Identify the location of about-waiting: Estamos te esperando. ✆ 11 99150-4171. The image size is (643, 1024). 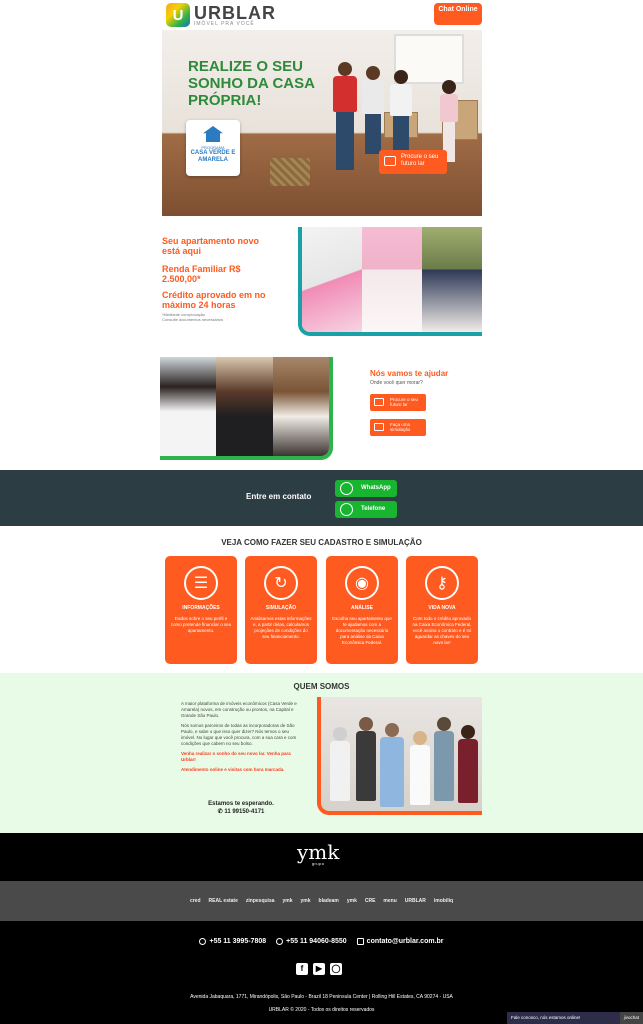
(241, 808).